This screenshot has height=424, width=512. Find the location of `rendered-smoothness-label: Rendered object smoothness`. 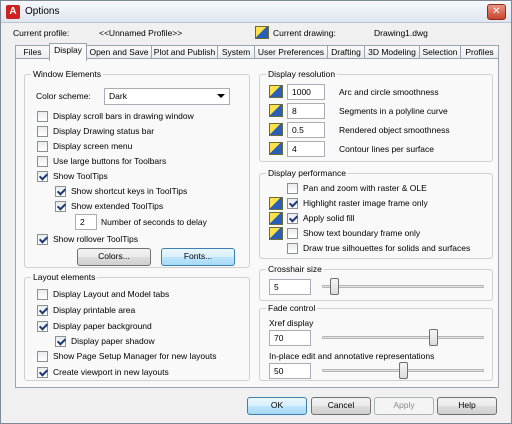

rendered-smoothness-label: Rendered object smoothness is located at coordinates (394, 130).